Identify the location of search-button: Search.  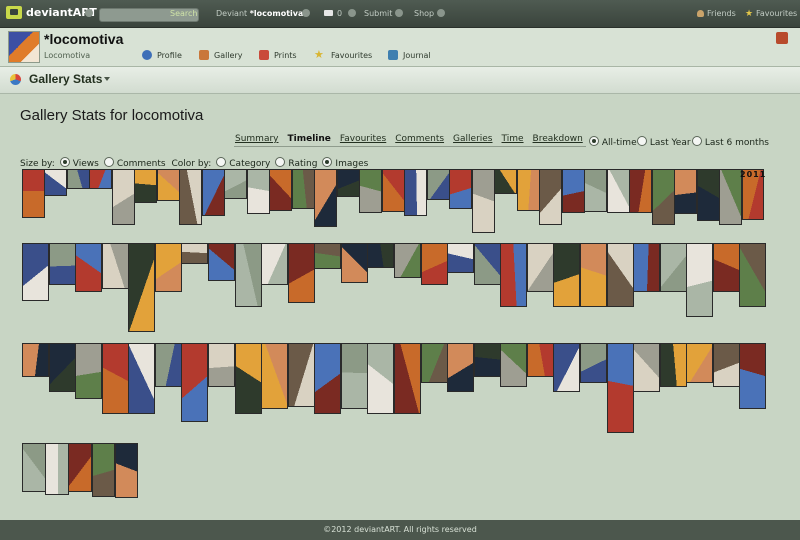
(183, 14).